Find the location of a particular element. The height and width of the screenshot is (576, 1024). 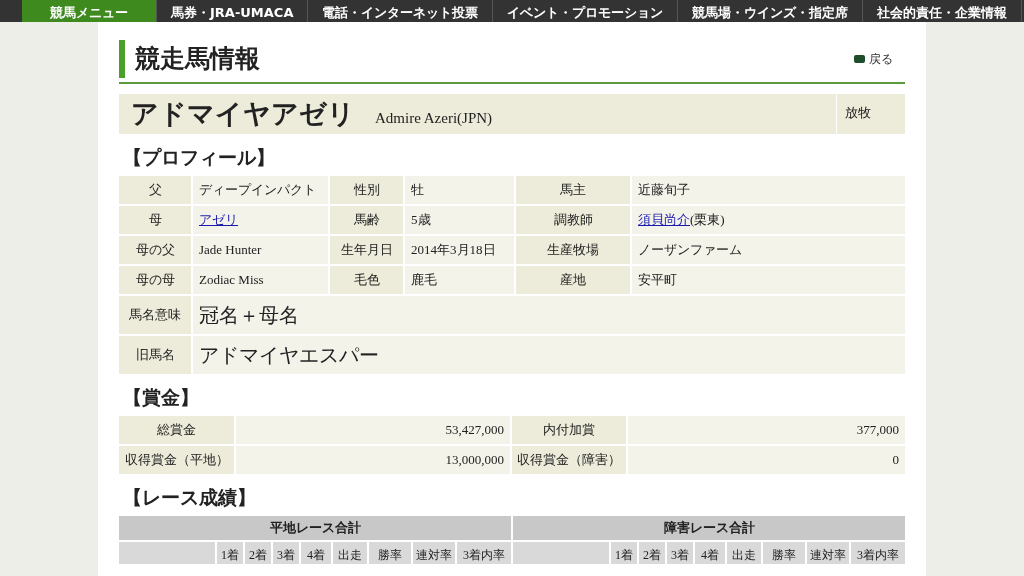

field-value: 牡 is located at coordinates (459, 190).